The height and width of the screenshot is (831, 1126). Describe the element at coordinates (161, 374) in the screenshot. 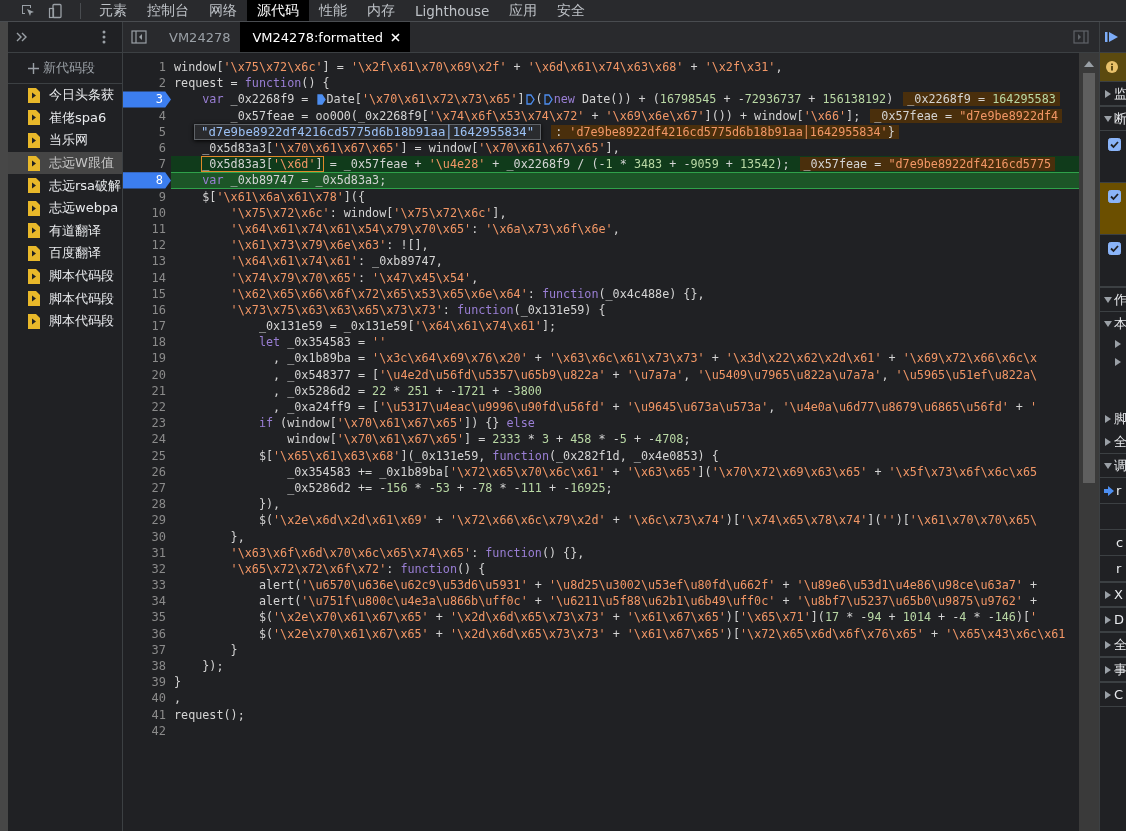

I see `line-number: 20` at that location.